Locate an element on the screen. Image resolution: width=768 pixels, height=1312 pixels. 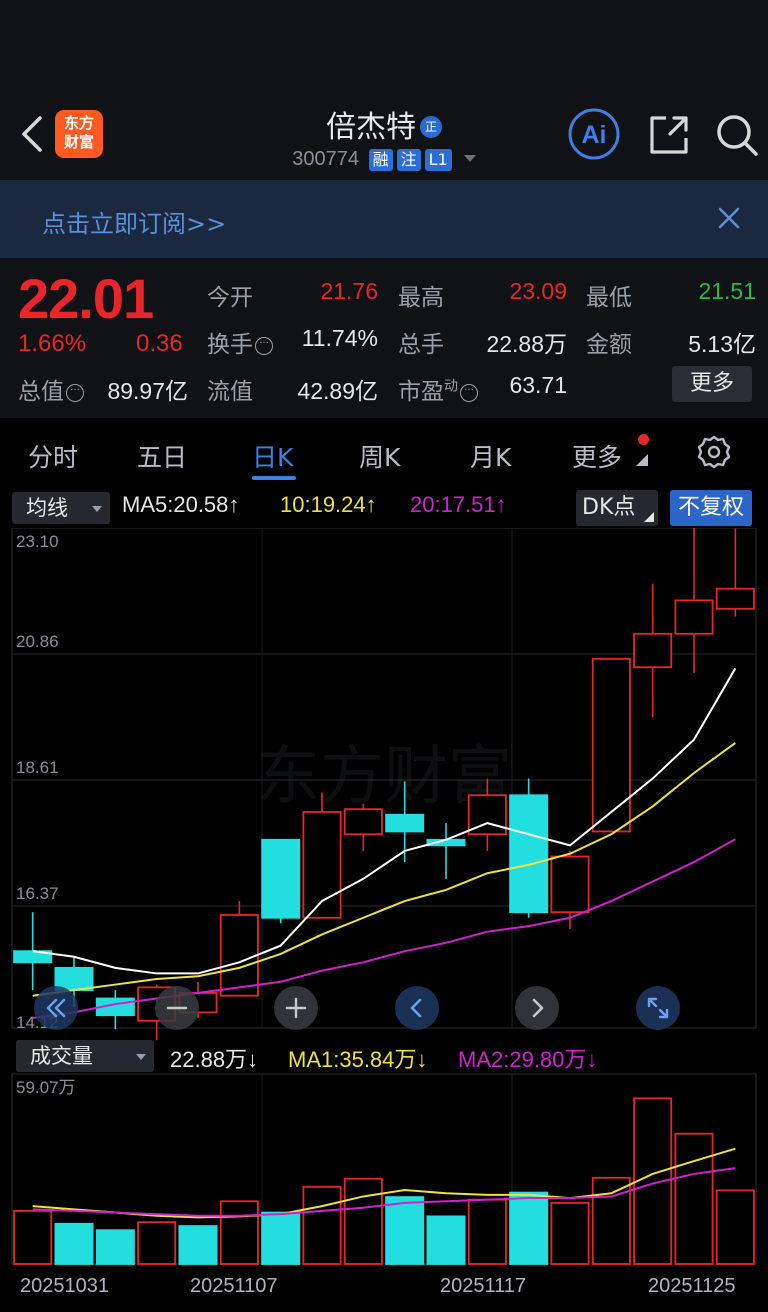
high-label: 最高 is located at coordinates (421, 298).